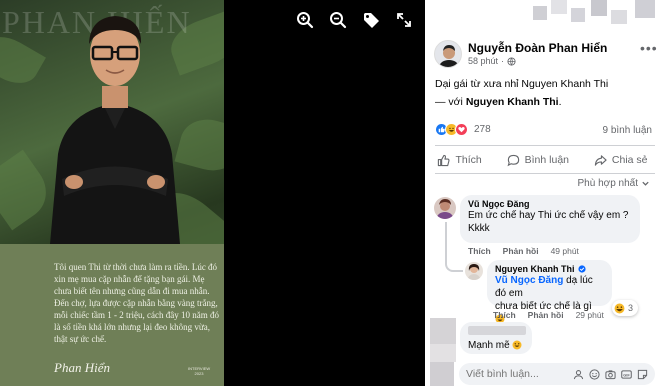 Image resolution: width=660 pixels, height=386 pixels. I want to click on comment-meta: Thích Phản hồi 49 phút, so click(523, 251).